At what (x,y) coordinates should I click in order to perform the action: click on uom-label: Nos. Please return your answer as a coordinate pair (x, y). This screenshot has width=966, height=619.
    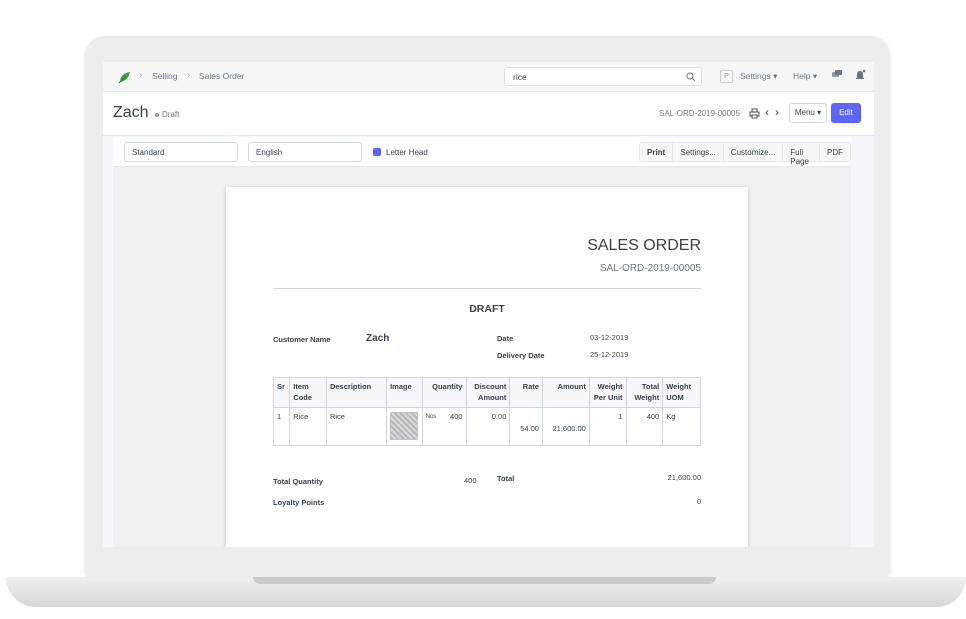
    Looking at the image, I should click on (431, 417).